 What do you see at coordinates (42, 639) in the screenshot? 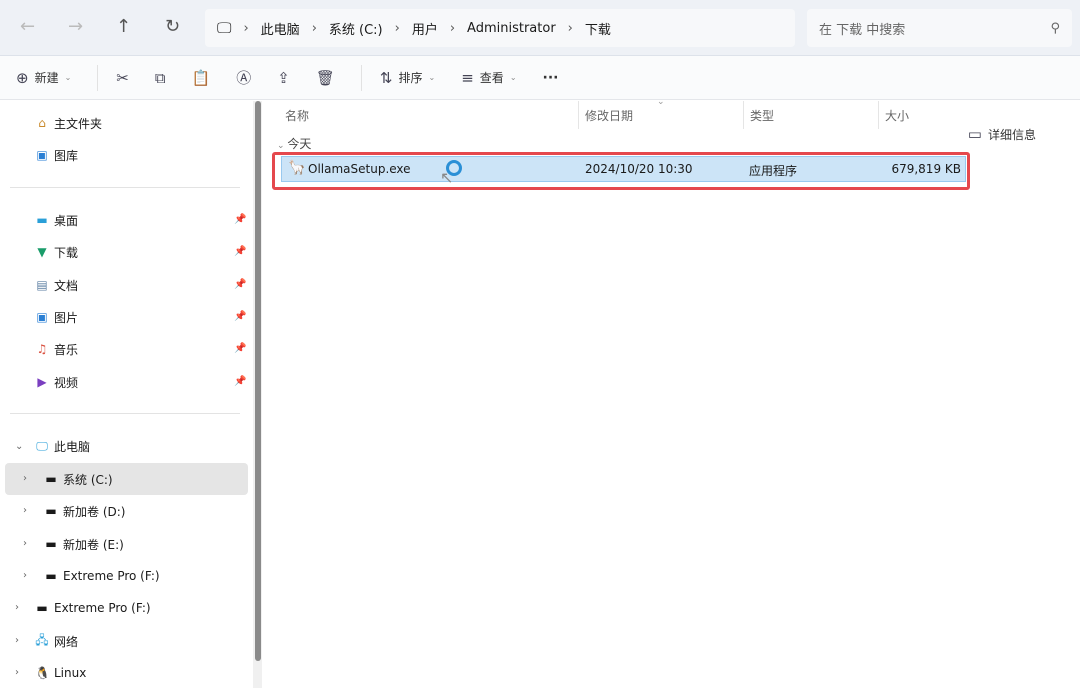
I see `network-icon: 🖧` at bounding box center [42, 639].